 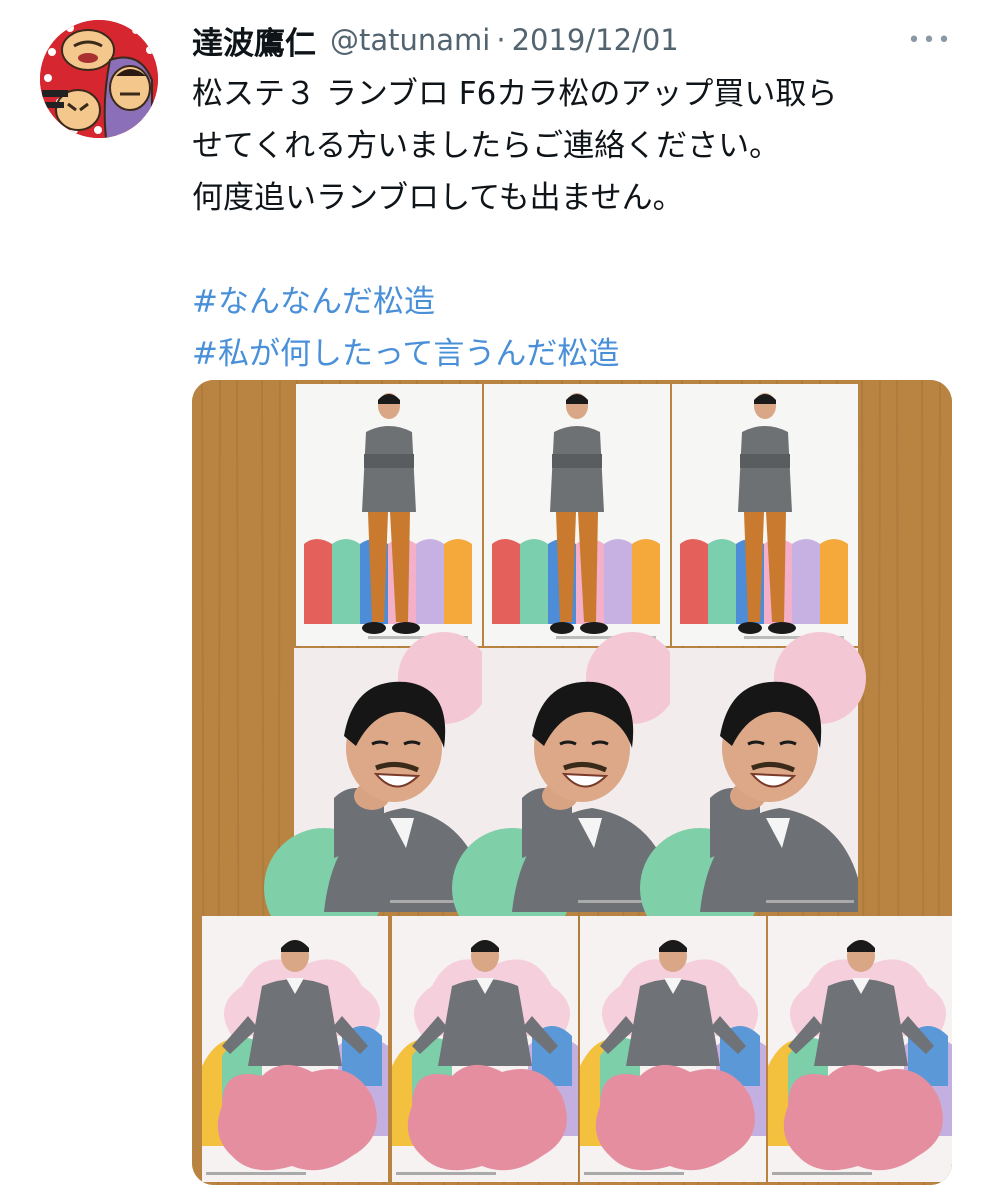 What do you see at coordinates (438, 198) in the screenshot?
I see `tweet-text-line: 何度追いランブロしても出ません。` at bounding box center [438, 198].